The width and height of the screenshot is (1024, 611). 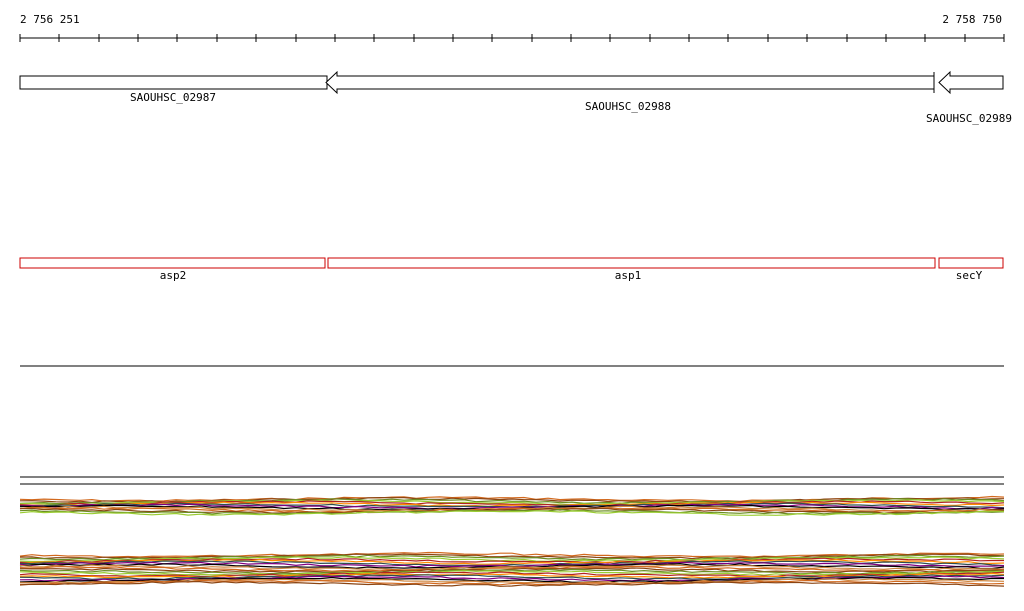 What do you see at coordinates (511, 269) in the screenshot?
I see `feature-track: asp2 asp1 secY` at bounding box center [511, 269].